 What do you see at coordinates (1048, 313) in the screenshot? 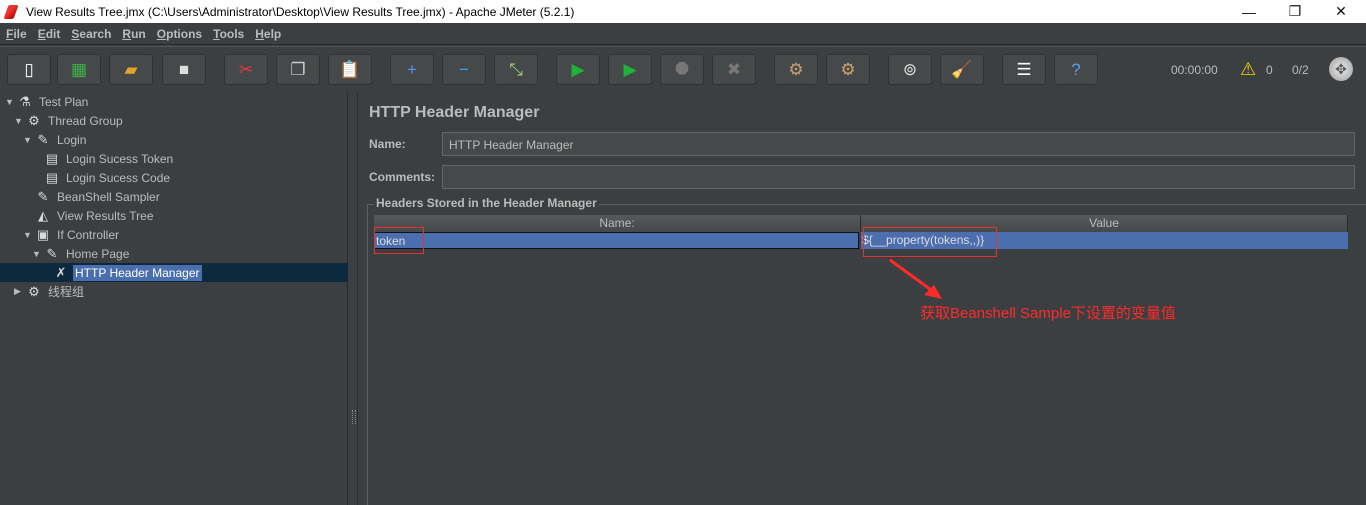
I see `annotation-text: 获取Beanshell Sample下设置的变量值` at bounding box center [1048, 313].